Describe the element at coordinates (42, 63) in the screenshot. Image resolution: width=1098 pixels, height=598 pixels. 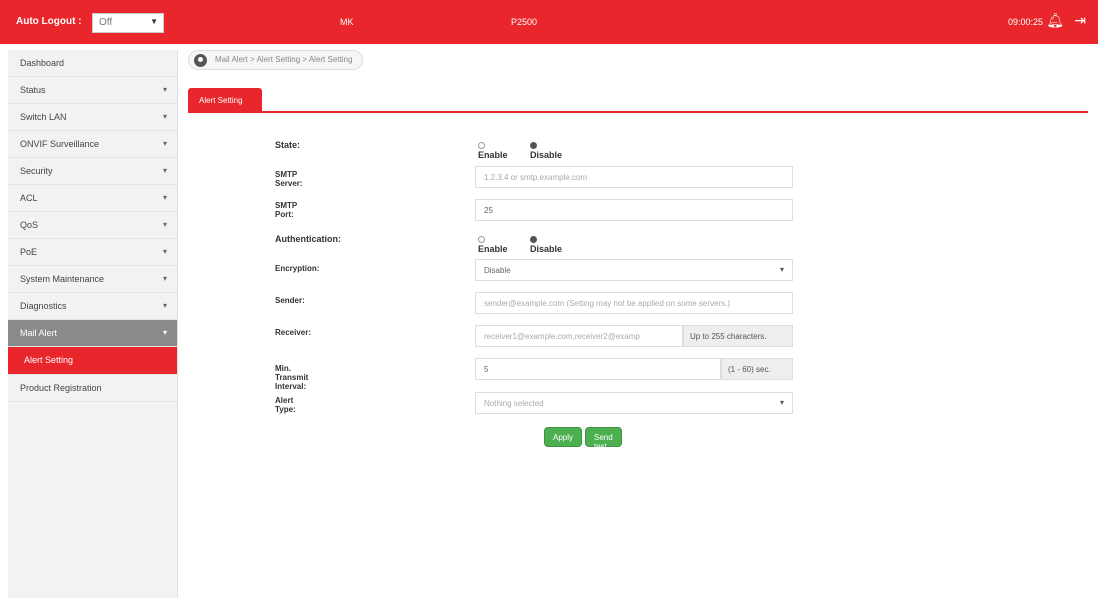
I see `sidebar-item-label: Dashboard` at that location.